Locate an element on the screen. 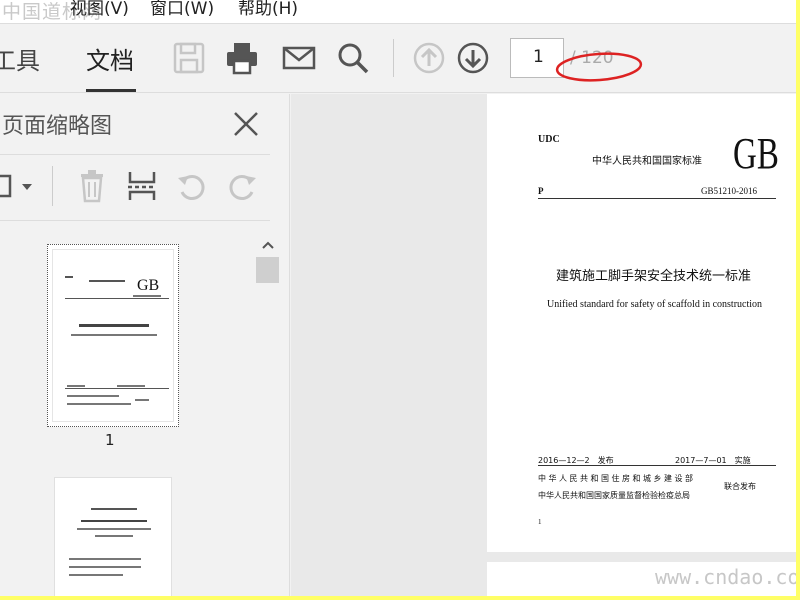 This screenshot has height=600, width=800. print-icon is located at coordinates (242, 58).